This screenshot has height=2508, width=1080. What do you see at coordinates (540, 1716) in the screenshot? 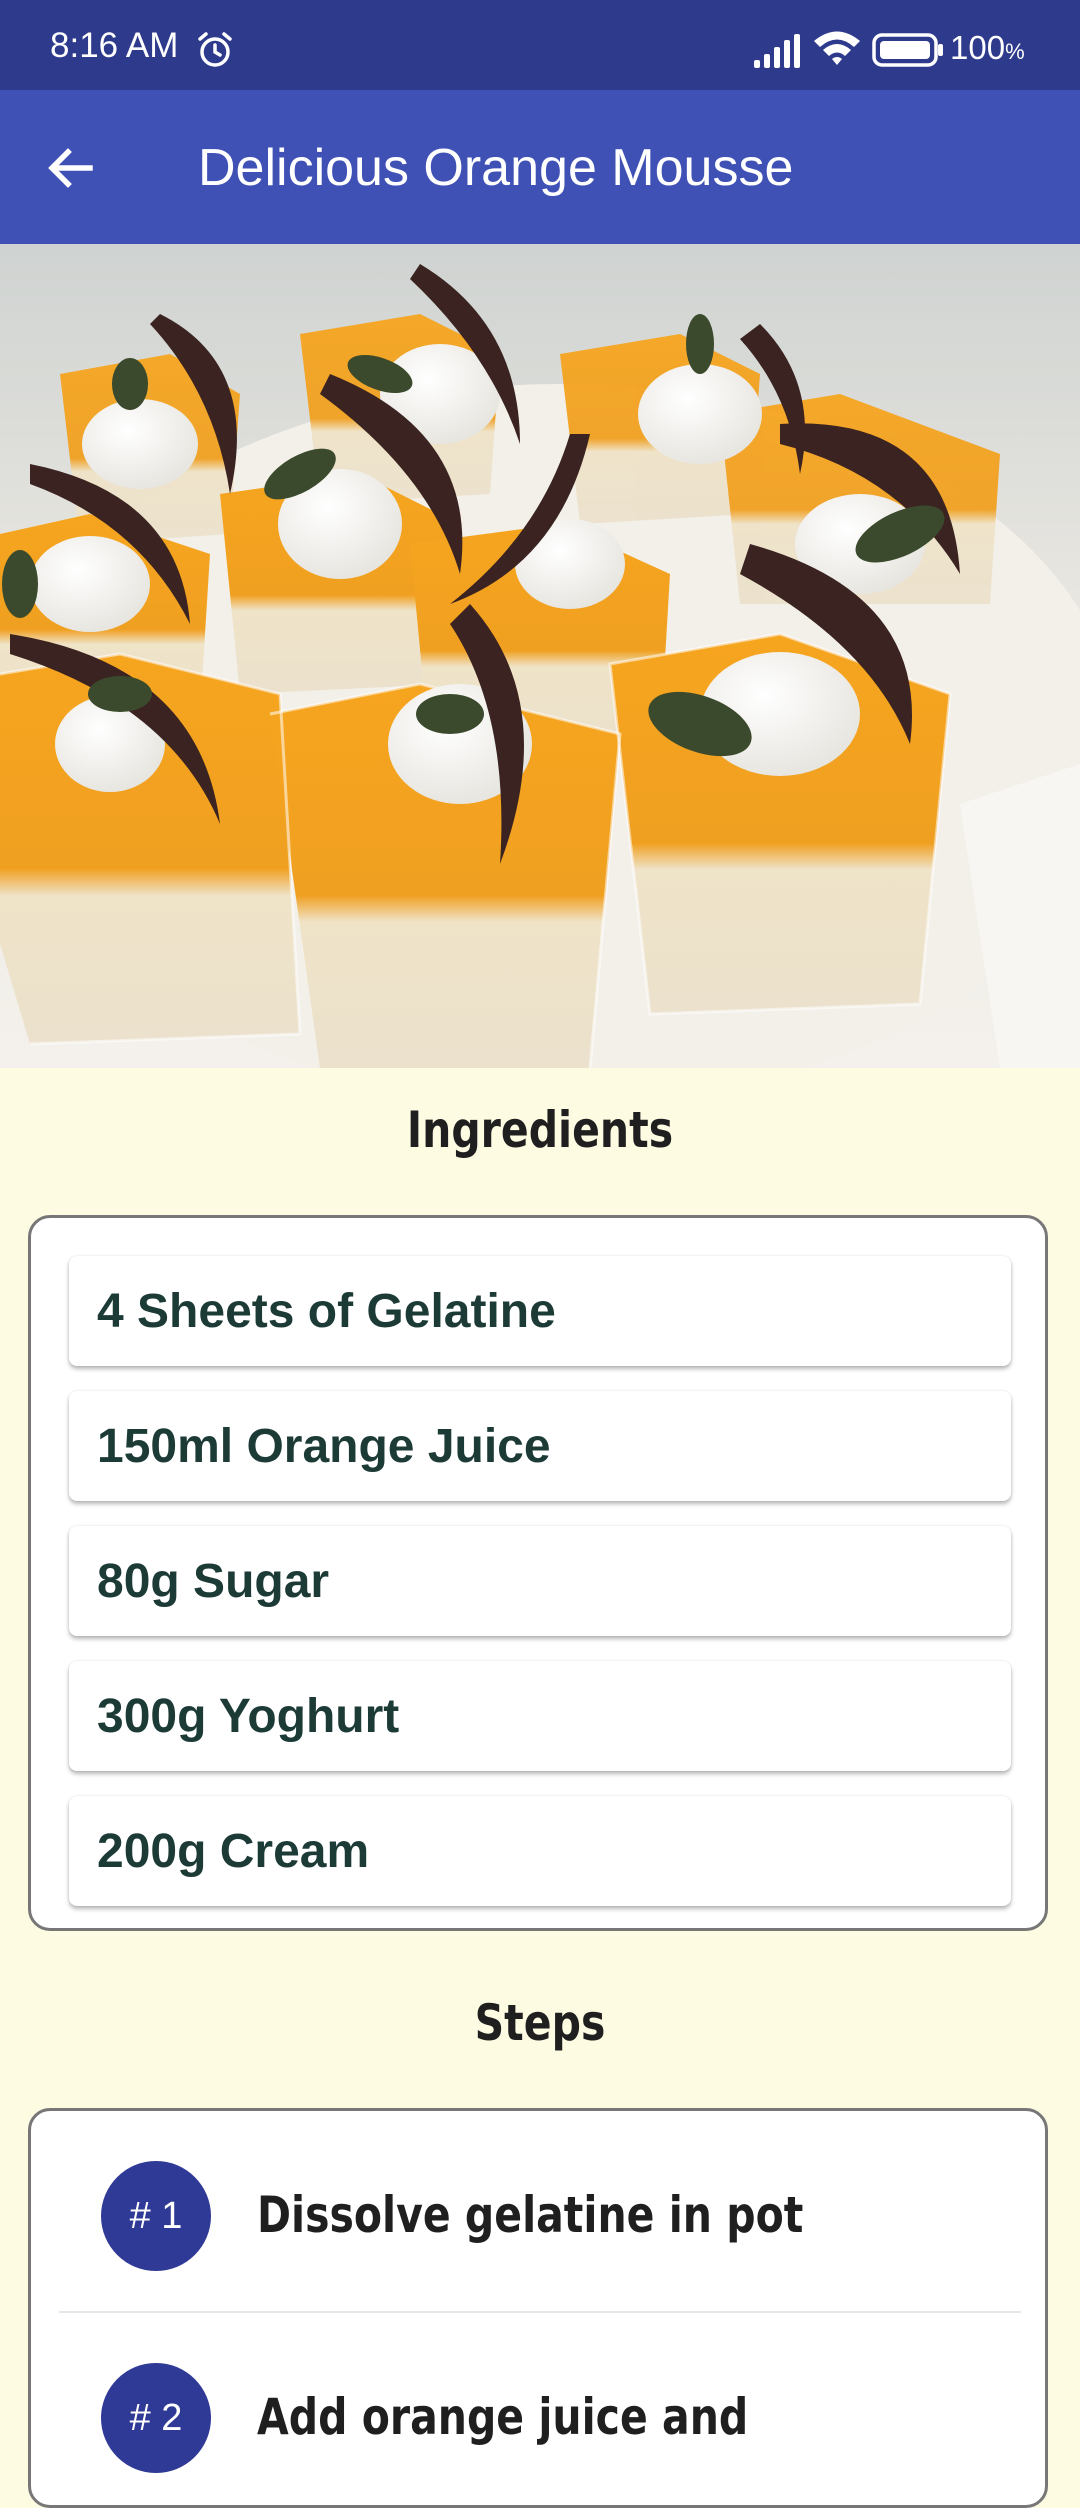
I see `ingredient-item: 300g Yoghurt` at bounding box center [540, 1716].